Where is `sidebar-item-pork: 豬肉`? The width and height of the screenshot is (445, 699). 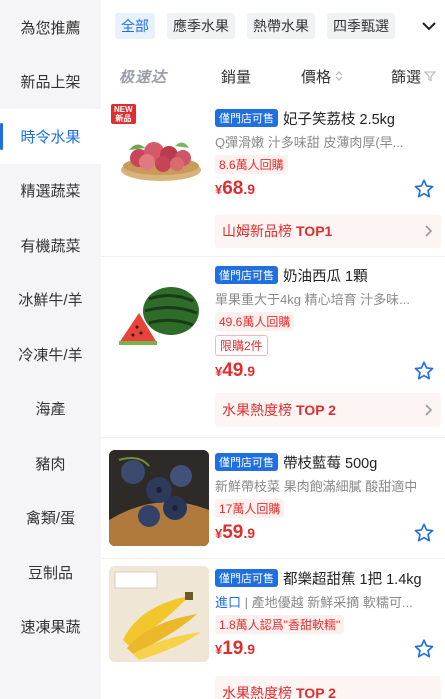
sidebar-item-pork: 豬肉 is located at coordinates (50, 463).